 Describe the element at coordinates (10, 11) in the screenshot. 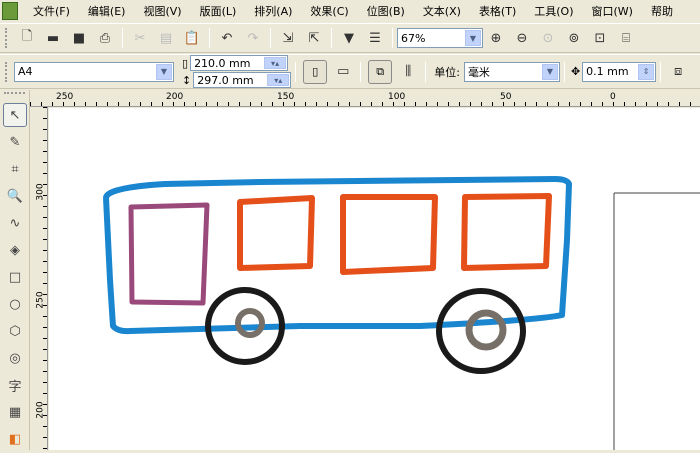

I see `app-icon` at that location.